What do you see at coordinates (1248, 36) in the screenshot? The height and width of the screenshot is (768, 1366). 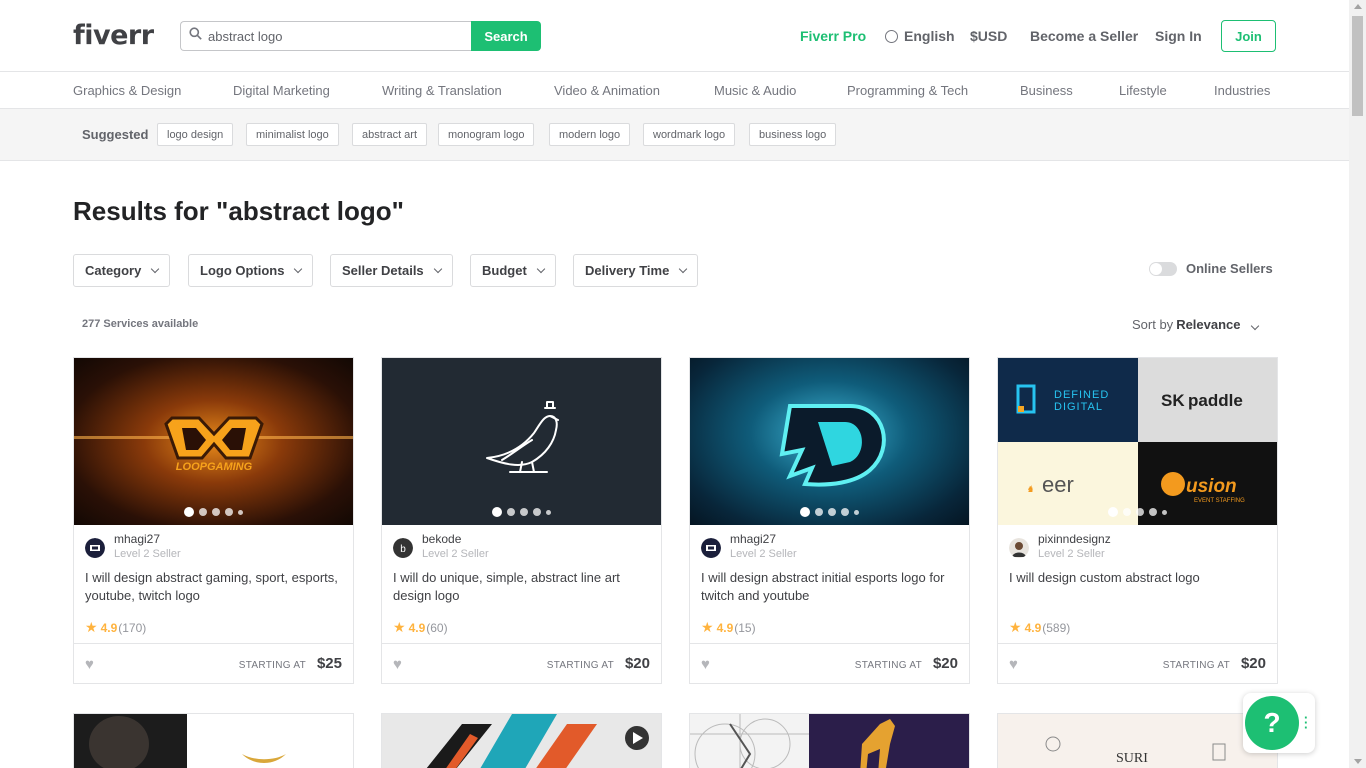 I see `join-button: Join` at bounding box center [1248, 36].